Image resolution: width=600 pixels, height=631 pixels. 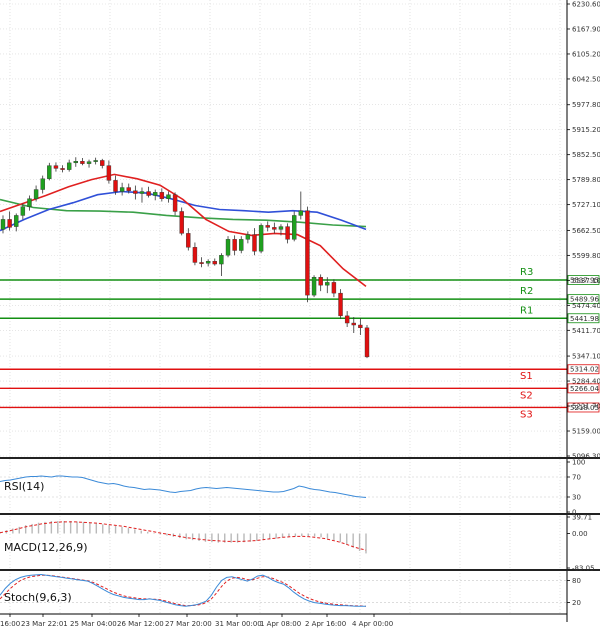 What do you see at coordinates (586, 155) in the screenshot?
I see `price-tick-label: 5852.50` at bounding box center [586, 155].